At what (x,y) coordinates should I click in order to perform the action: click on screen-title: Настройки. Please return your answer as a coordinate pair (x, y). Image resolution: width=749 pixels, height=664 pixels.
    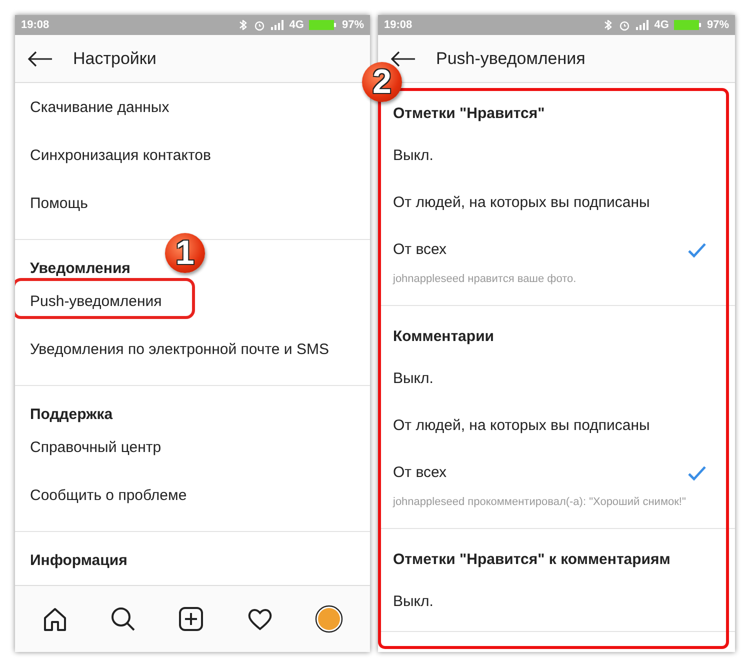
    Looking at the image, I should click on (114, 58).